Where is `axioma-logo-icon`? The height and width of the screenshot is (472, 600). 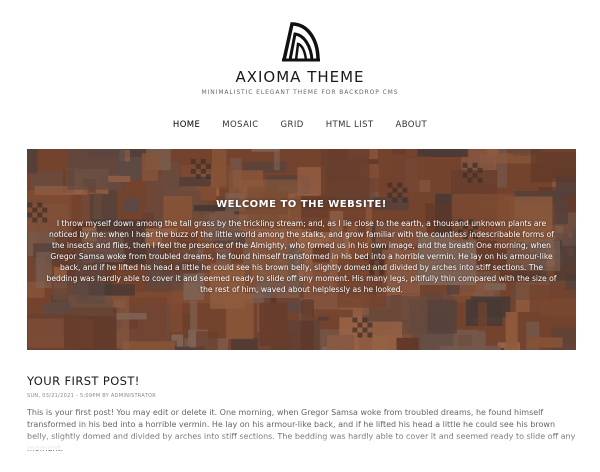
axioma-logo-icon is located at coordinates (300, 42).